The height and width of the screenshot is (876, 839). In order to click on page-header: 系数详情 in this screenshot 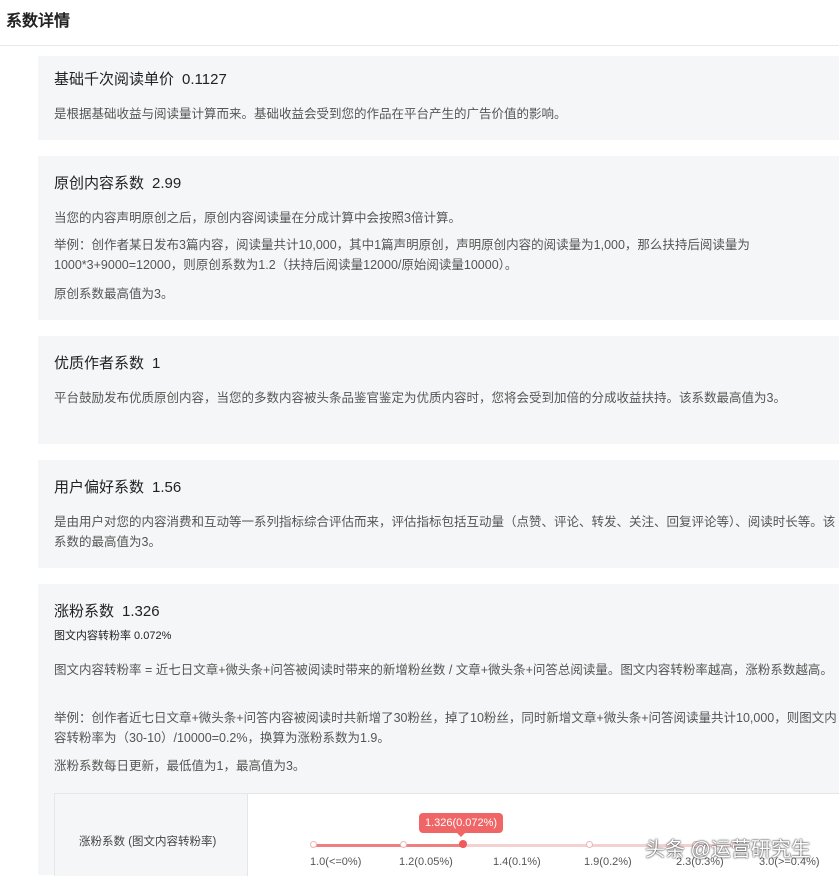, I will do `click(419, 23)`.